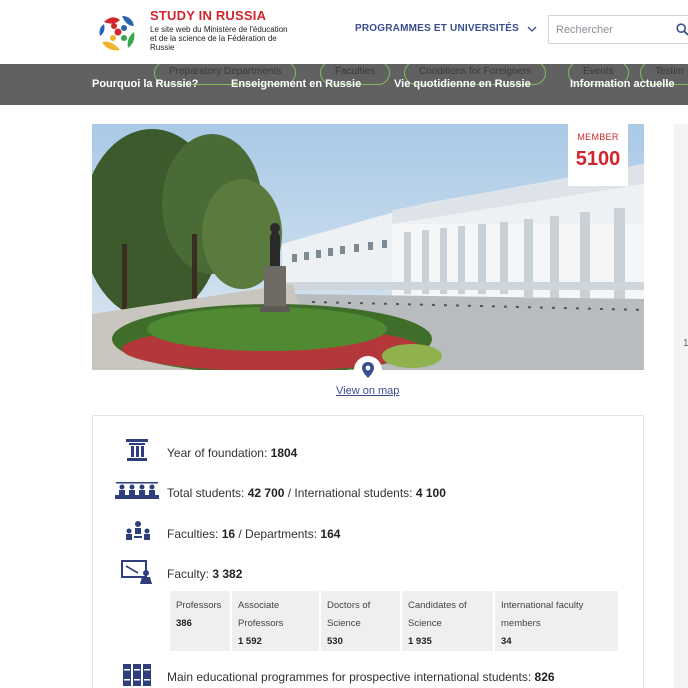 The image size is (688, 688). What do you see at coordinates (598, 137) in the screenshot?
I see `member-label: MEMBER` at bounding box center [598, 137].